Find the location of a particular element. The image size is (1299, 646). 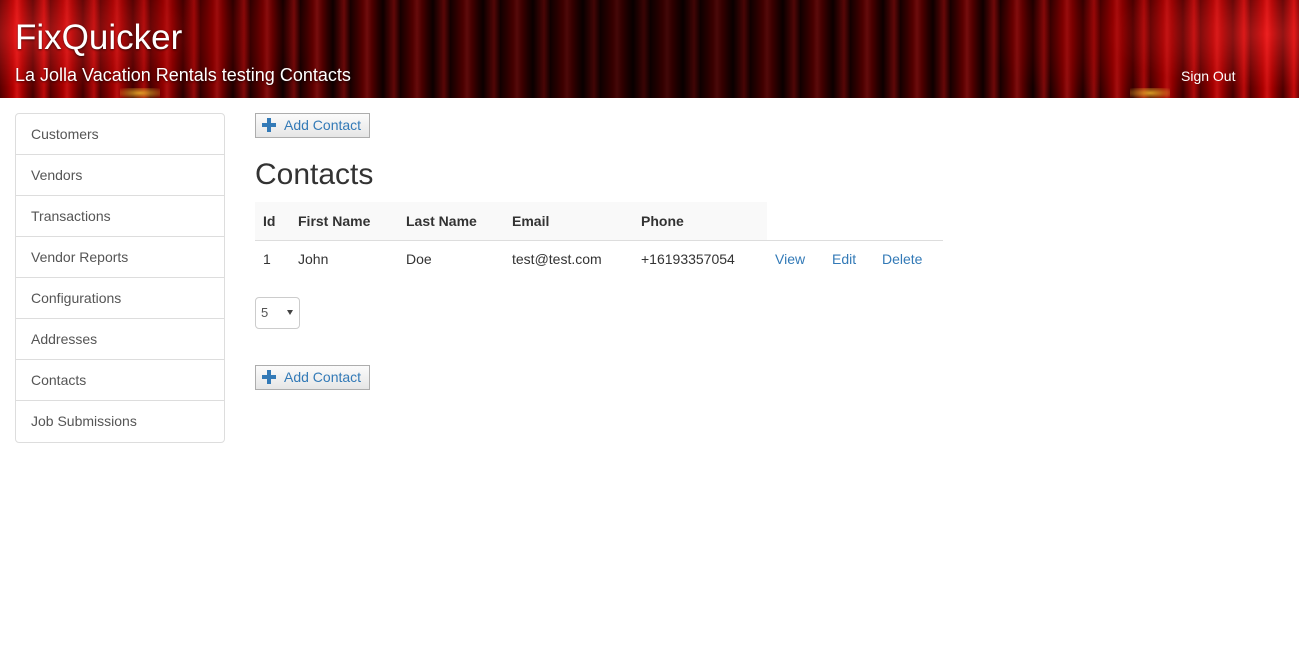

column-header-last-name: Last Name is located at coordinates (451, 221).